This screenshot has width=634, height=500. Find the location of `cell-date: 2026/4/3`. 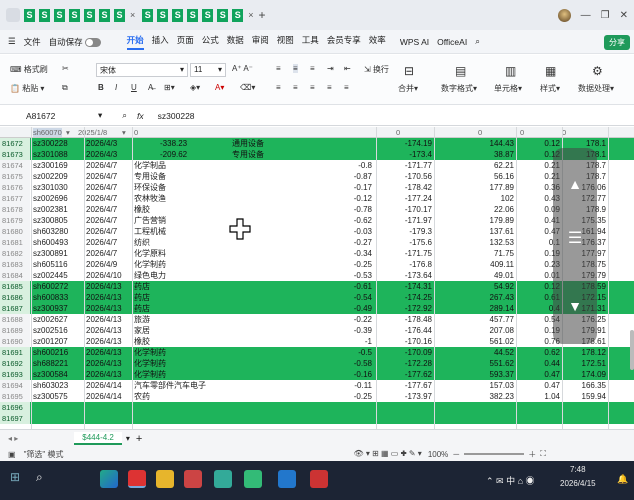

cell-date: 2026/4/3 is located at coordinates (101, 143).